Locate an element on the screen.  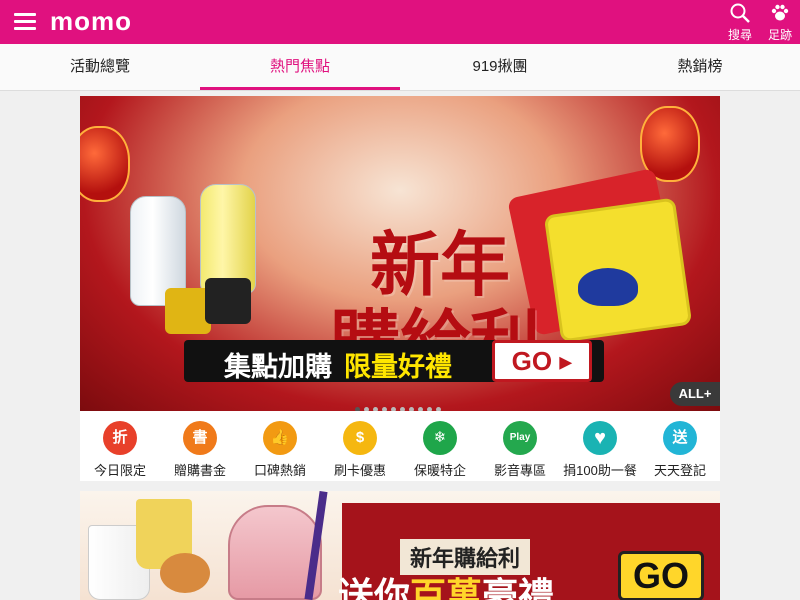
category-donate-meal: ♥ 捐100助一餐 is located at coordinates (600, 447).